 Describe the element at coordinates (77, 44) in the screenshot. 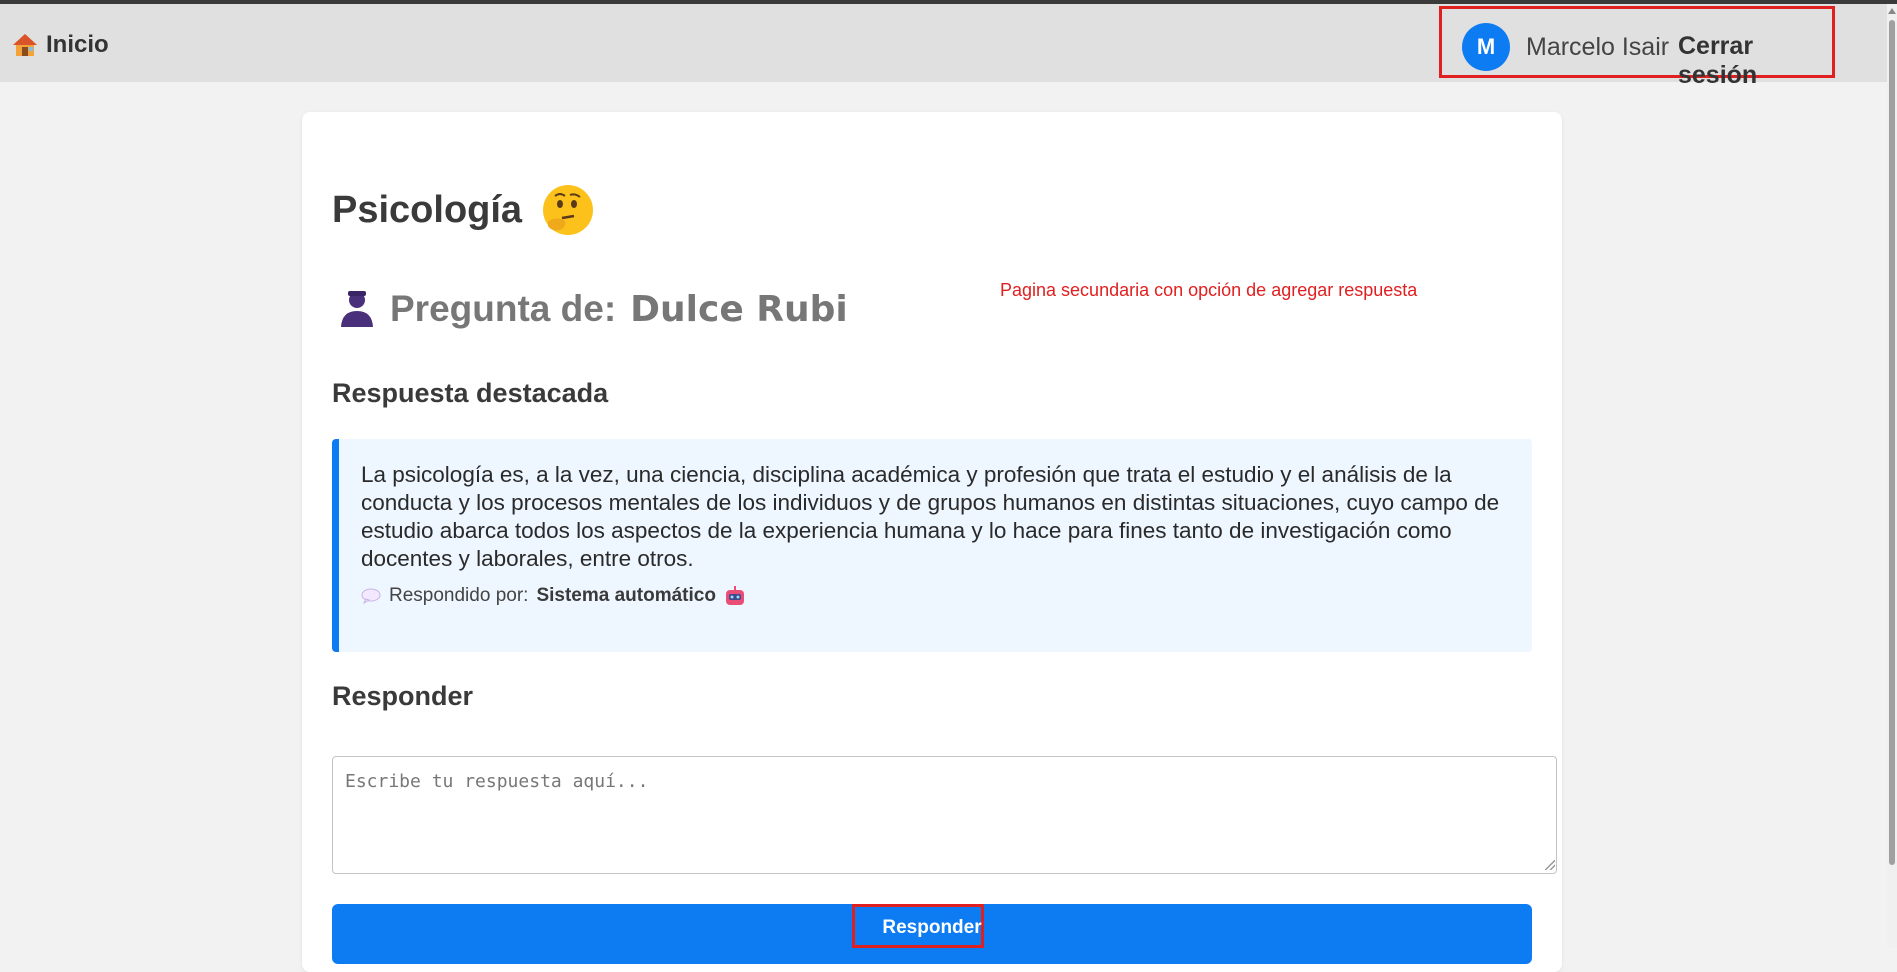

I see `home-label: Inicio` at that location.